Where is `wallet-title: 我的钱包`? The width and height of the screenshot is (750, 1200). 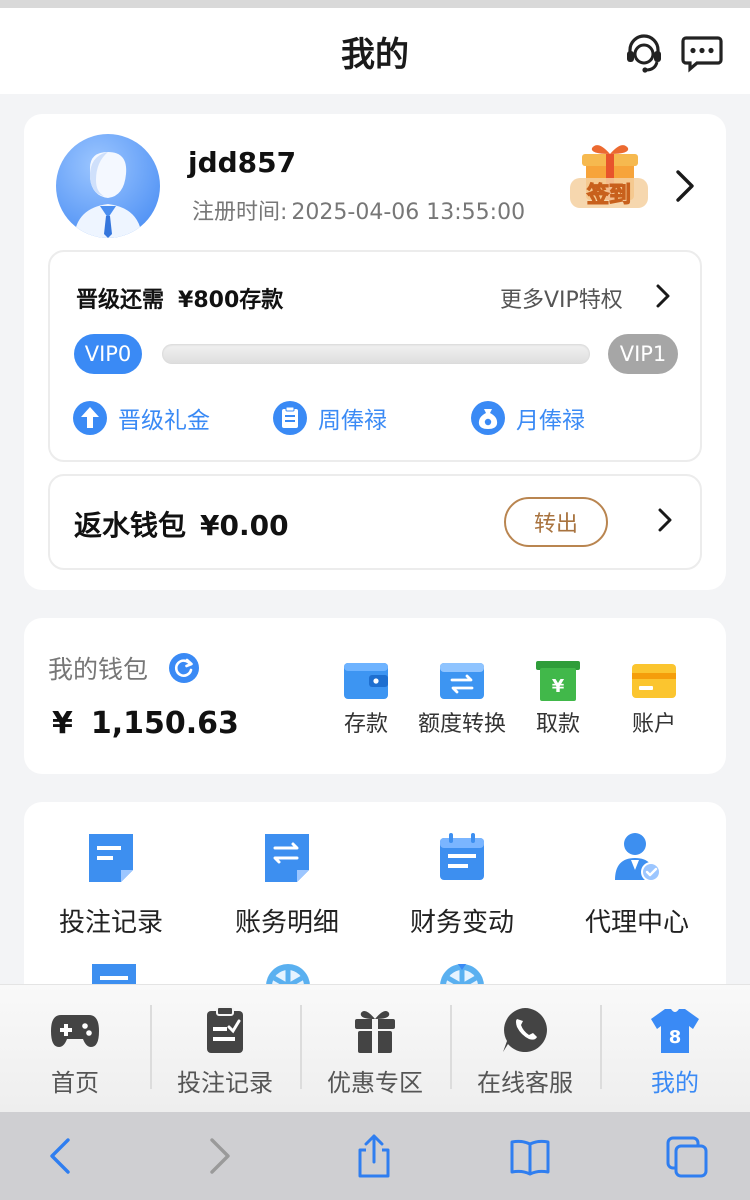 wallet-title: 我的钱包 is located at coordinates (98, 669).